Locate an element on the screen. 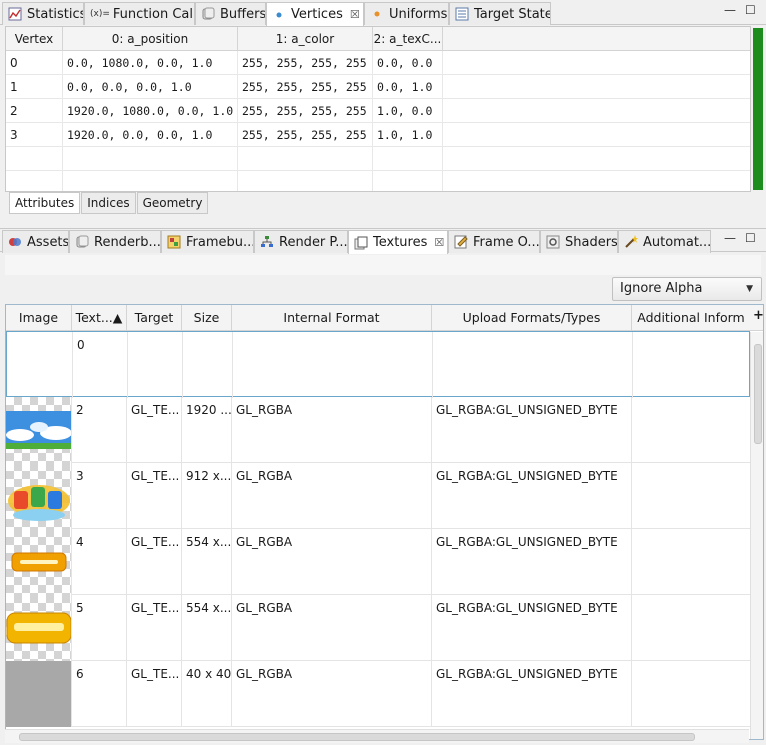 This screenshot has height=745, width=766. assets-icon is located at coordinates (15, 242).